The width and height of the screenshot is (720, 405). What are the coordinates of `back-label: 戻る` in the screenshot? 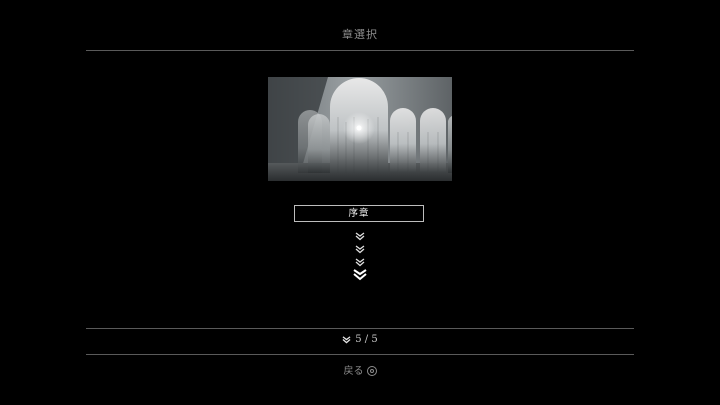 It's located at (353, 371).